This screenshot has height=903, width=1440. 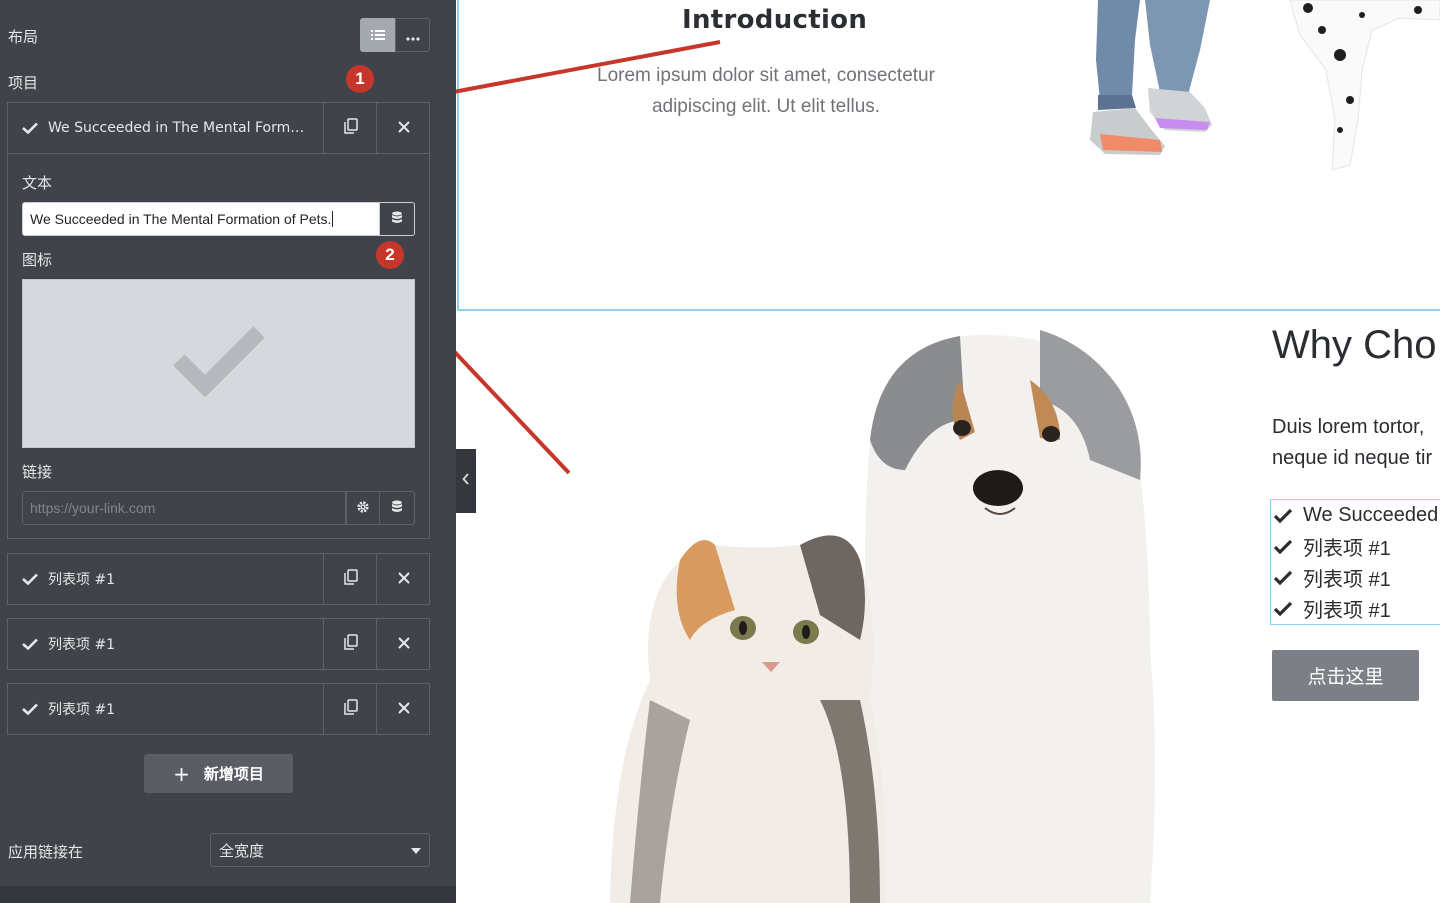 What do you see at coordinates (774, 20) in the screenshot?
I see `intro-heading: Introduction` at bounding box center [774, 20].